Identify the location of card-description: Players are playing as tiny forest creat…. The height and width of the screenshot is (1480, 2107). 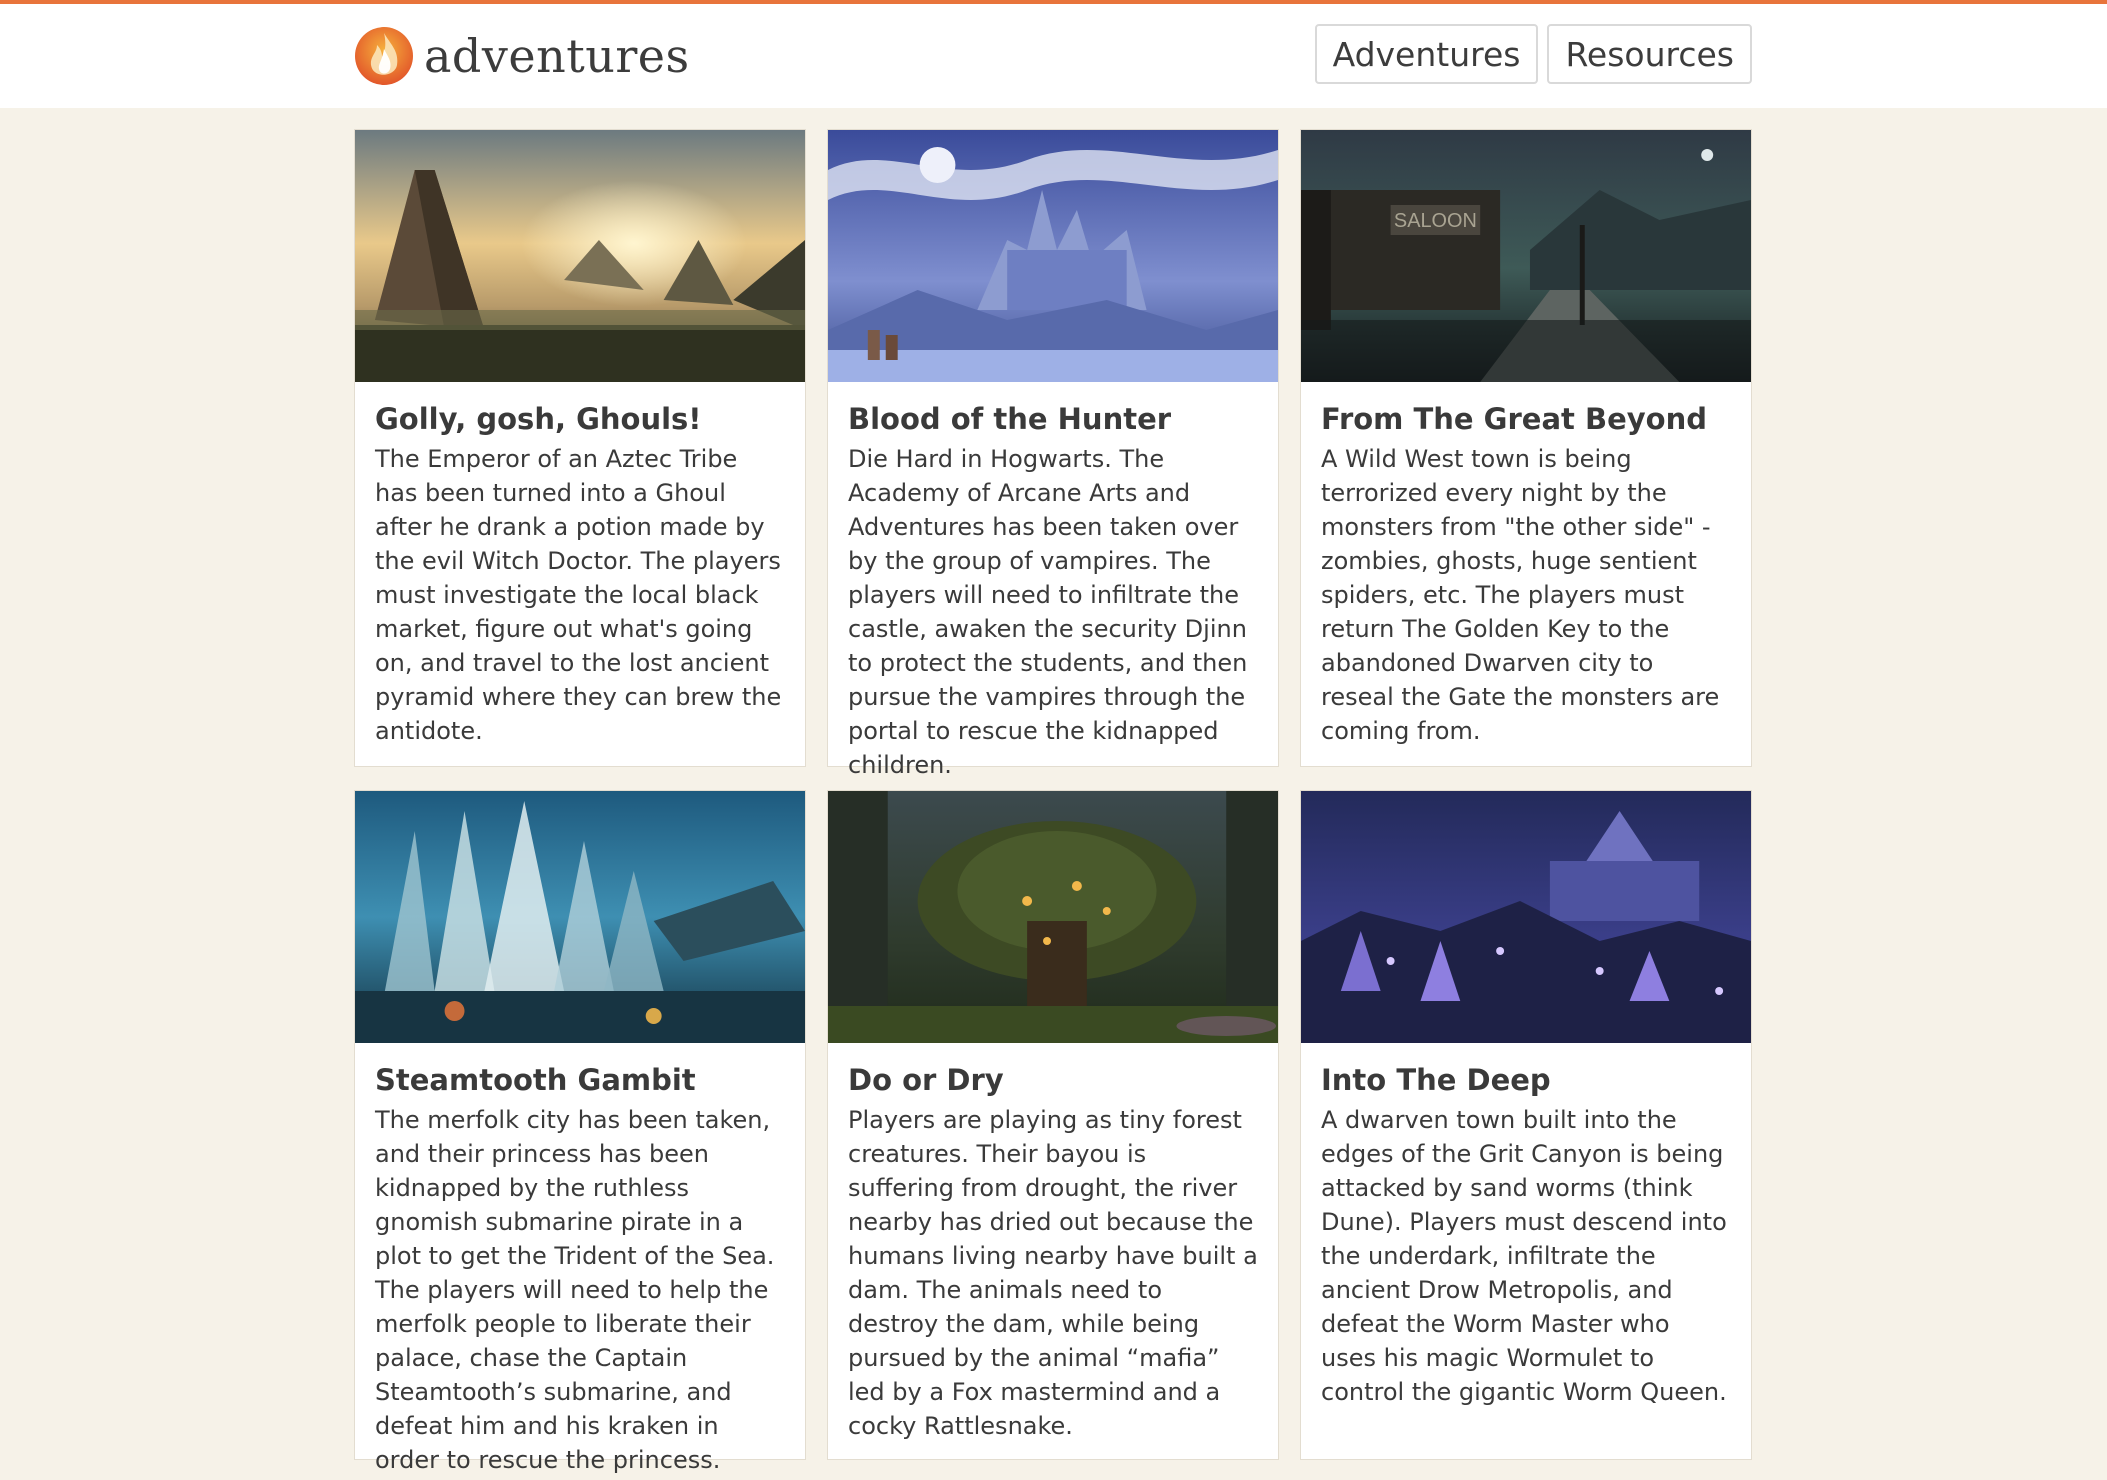
(1053, 1273).